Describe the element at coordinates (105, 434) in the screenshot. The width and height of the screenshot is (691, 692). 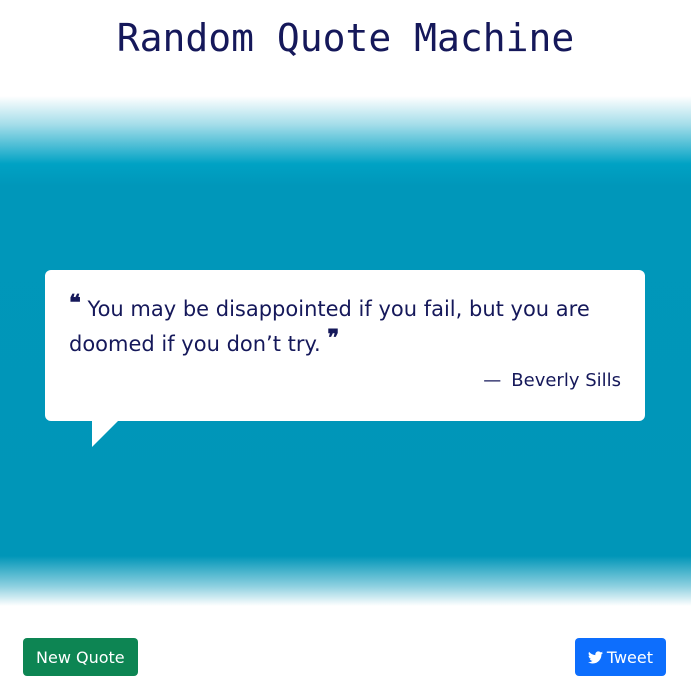
I see `speech-bubble-tail` at that location.